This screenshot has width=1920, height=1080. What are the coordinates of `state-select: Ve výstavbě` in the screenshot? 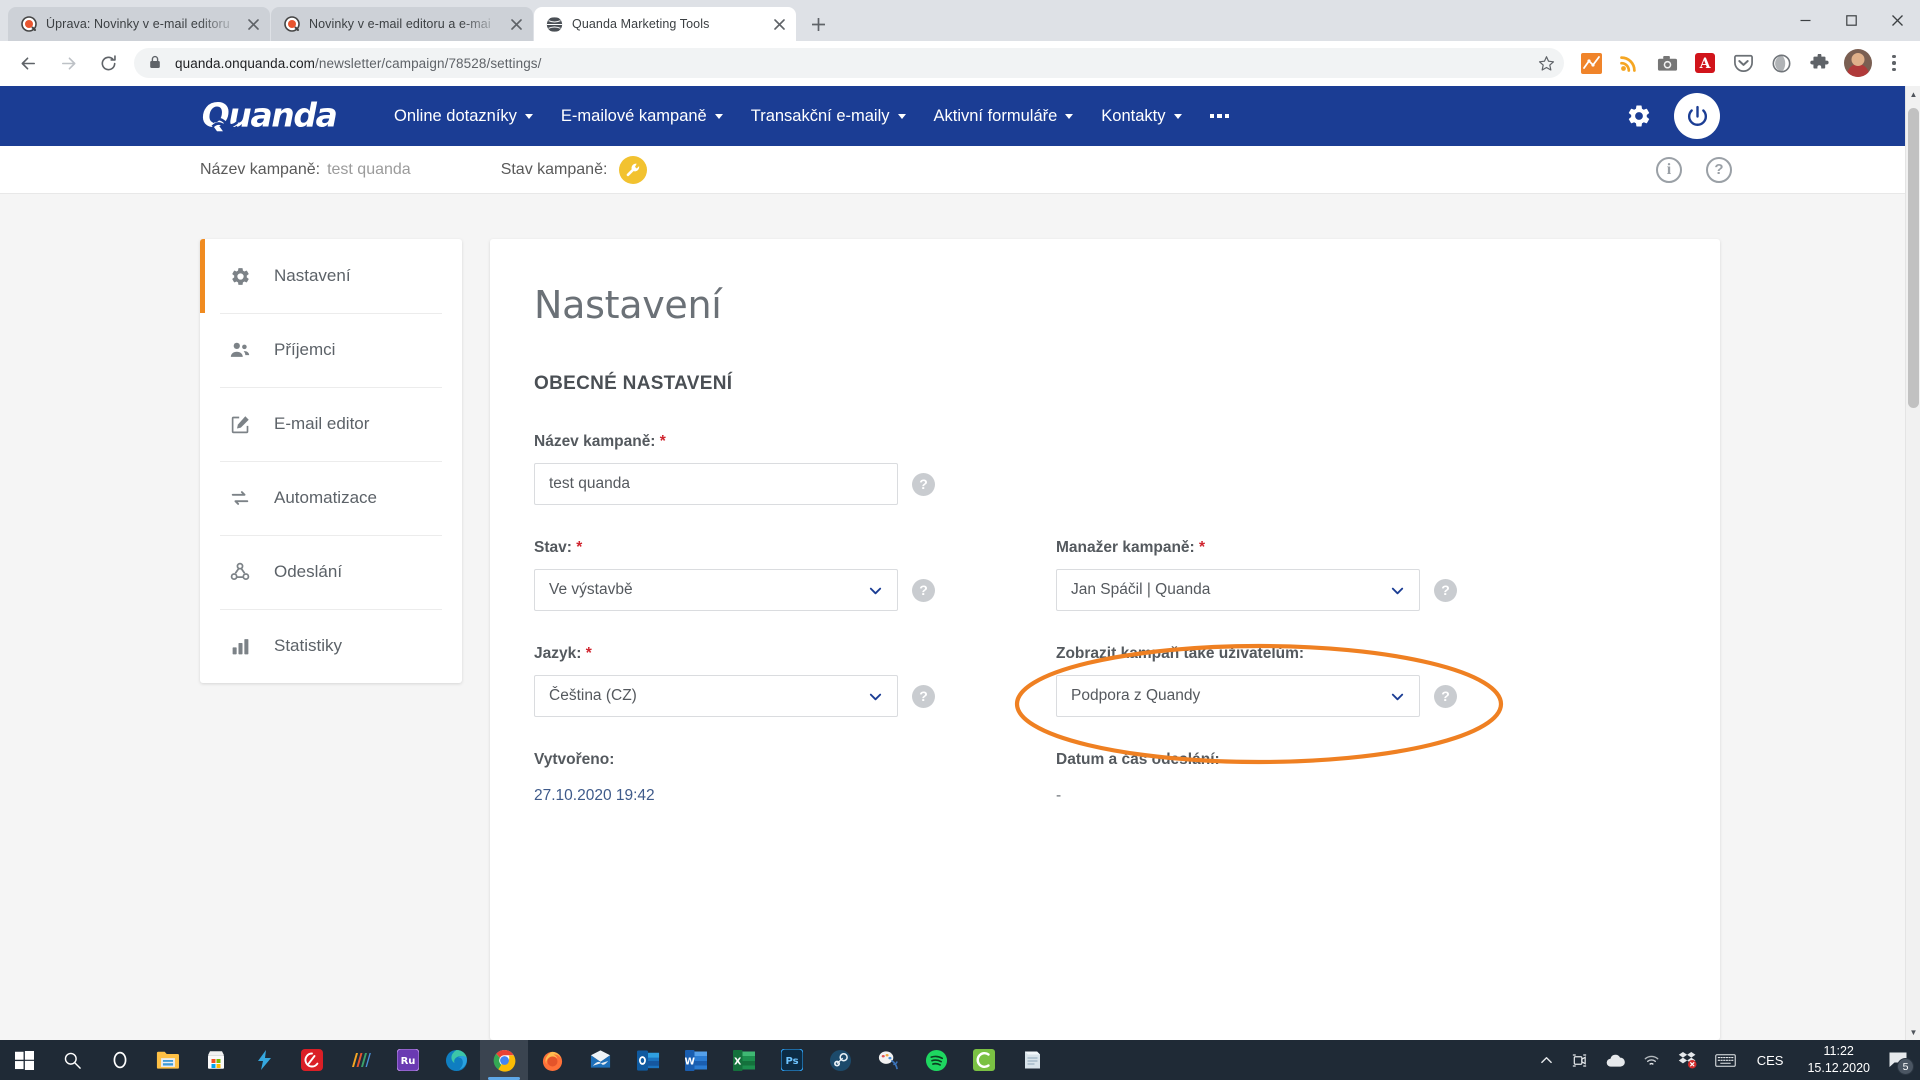 It's located at (716, 590).